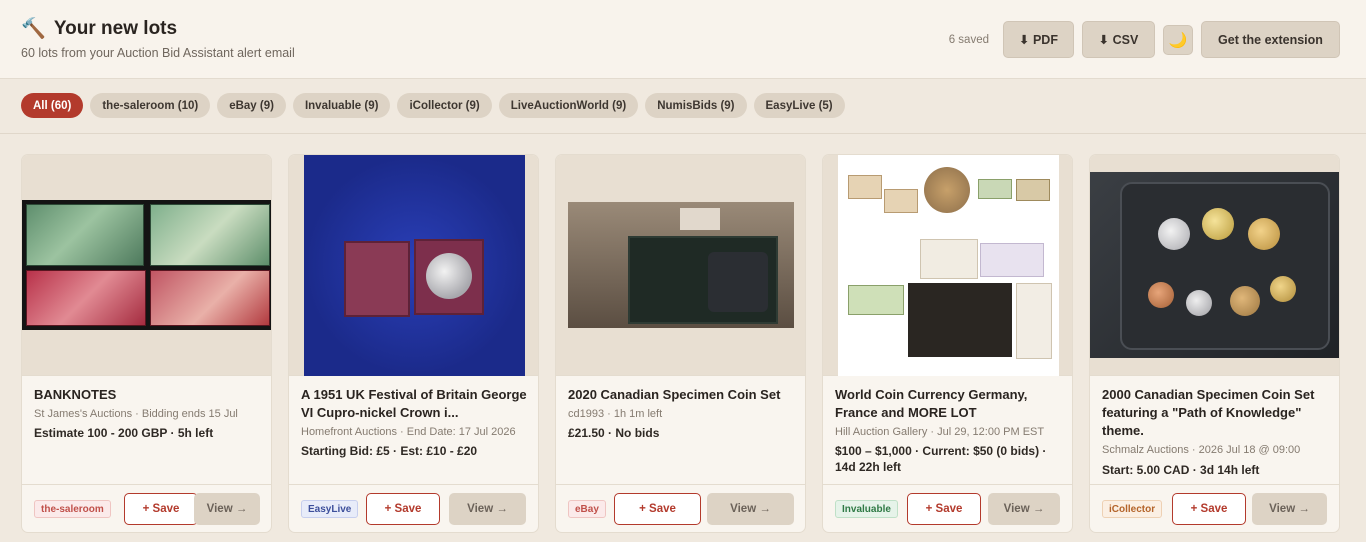 The image size is (1366, 542). Describe the element at coordinates (615, 414) in the screenshot. I see `lot-meta: cd1993 · 1h 1m left` at that location.